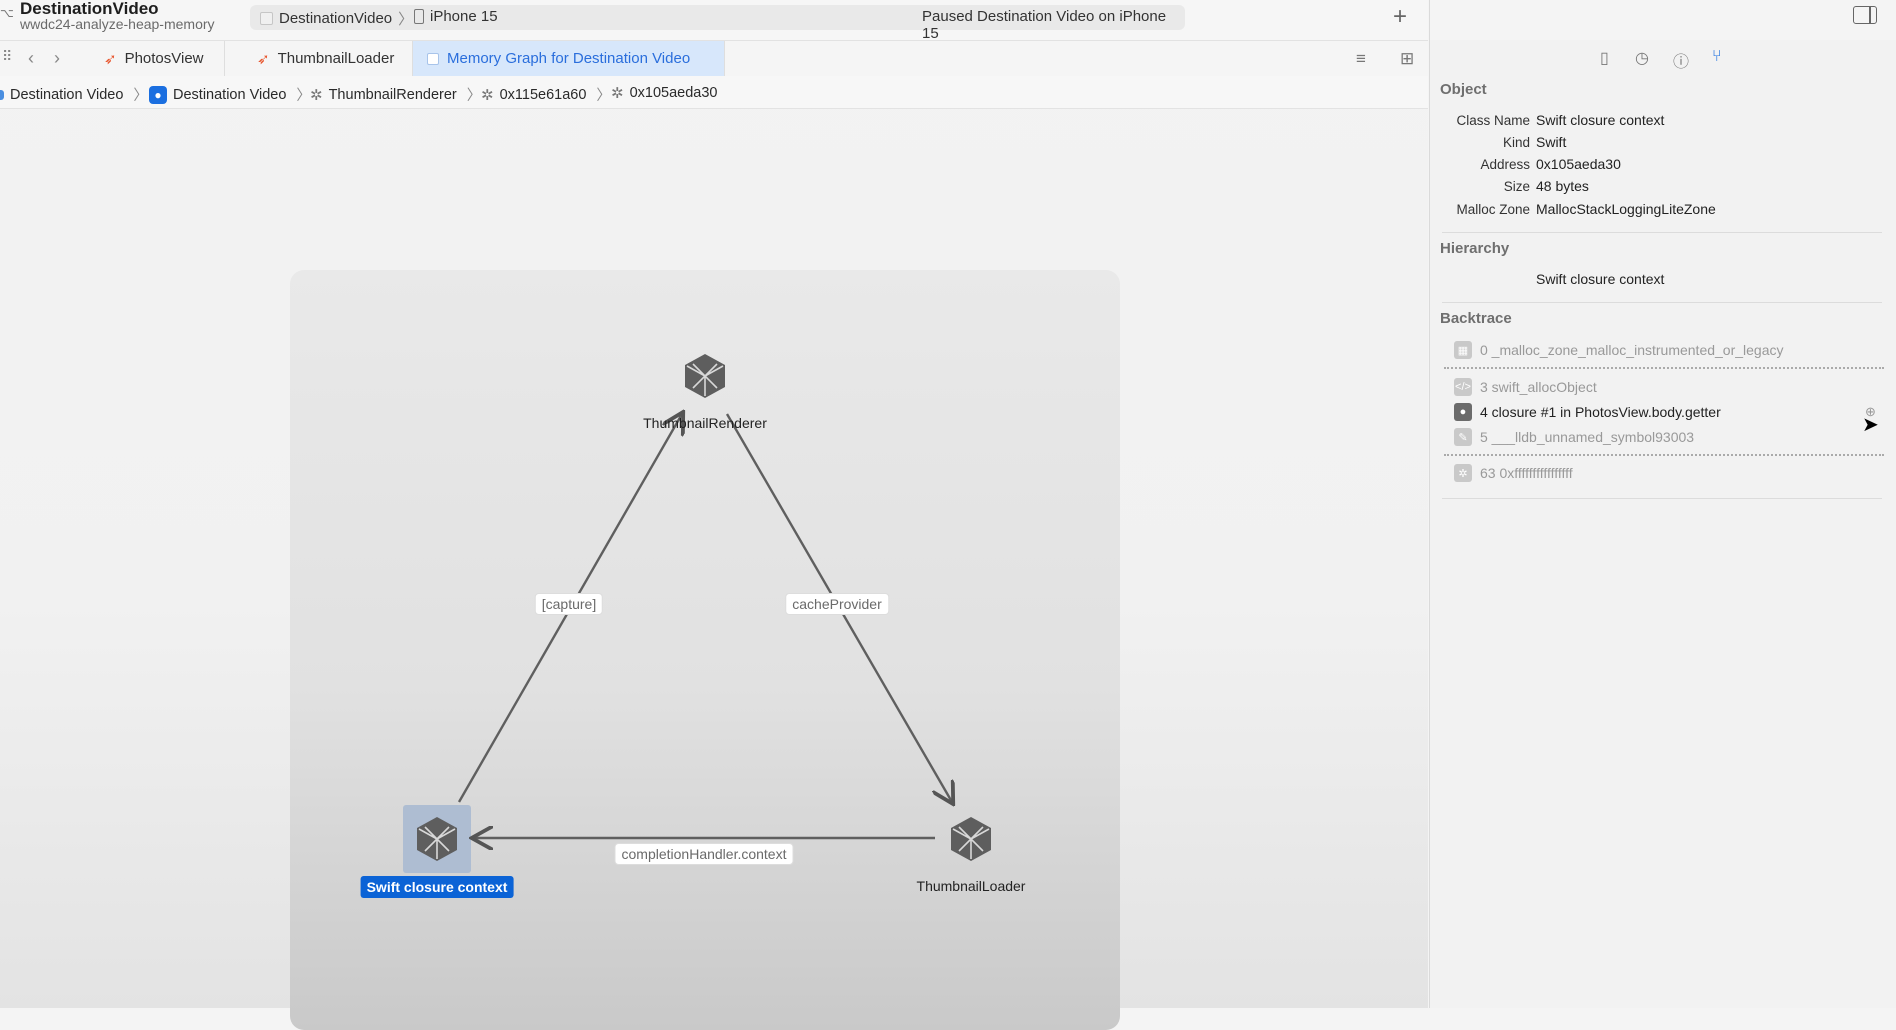  Describe the element at coordinates (1526, 473) in the screenshot. I see `frame-label: 63 0xffffffffffffffff` at that location.